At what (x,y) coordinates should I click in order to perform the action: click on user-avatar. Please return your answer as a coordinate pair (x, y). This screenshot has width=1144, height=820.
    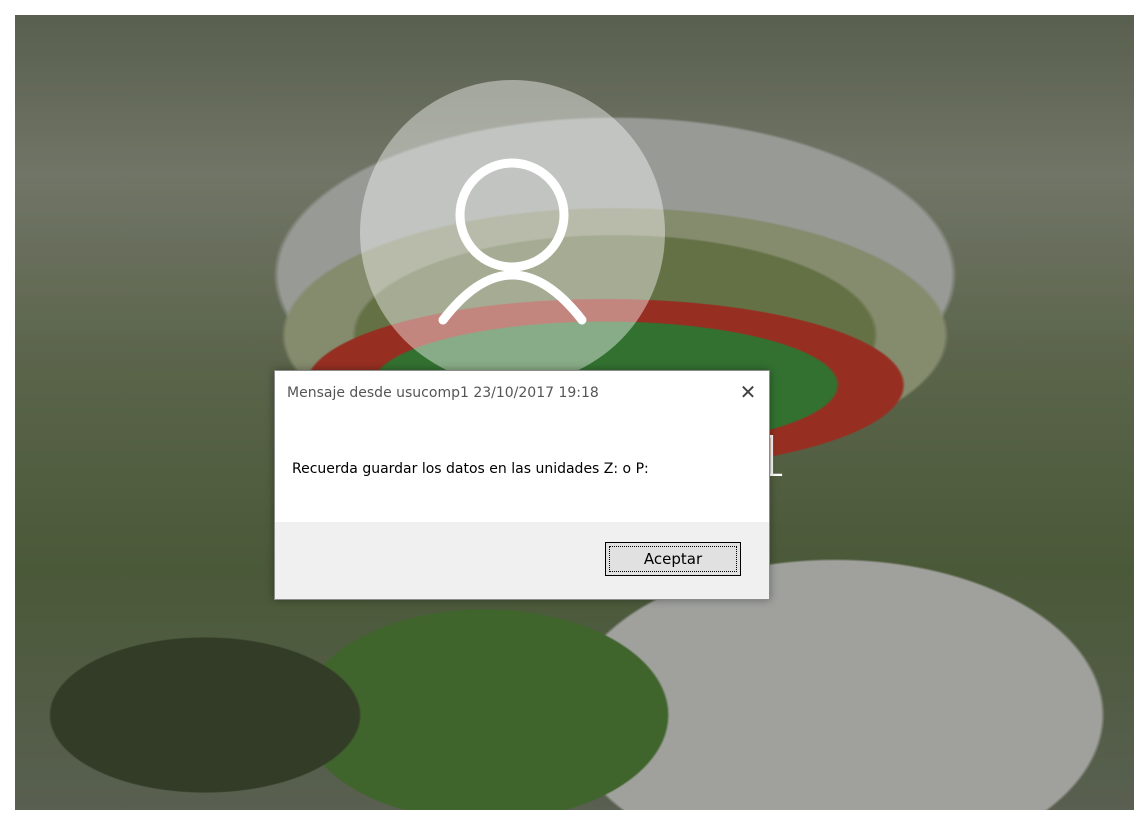
    Looking at the image, I should click on (512, 232).